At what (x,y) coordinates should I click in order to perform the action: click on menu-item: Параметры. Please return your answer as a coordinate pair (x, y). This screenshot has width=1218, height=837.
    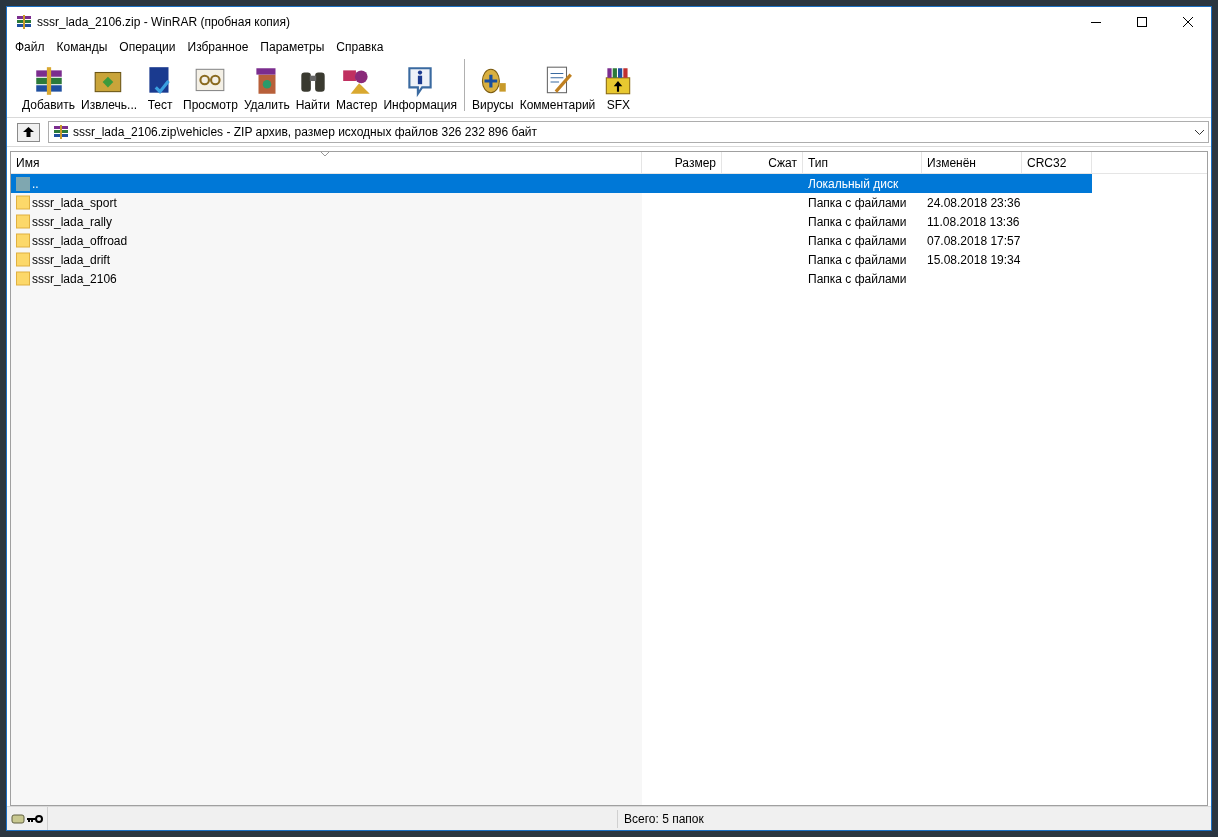
    Looking at the image, I should click on (292, 46).